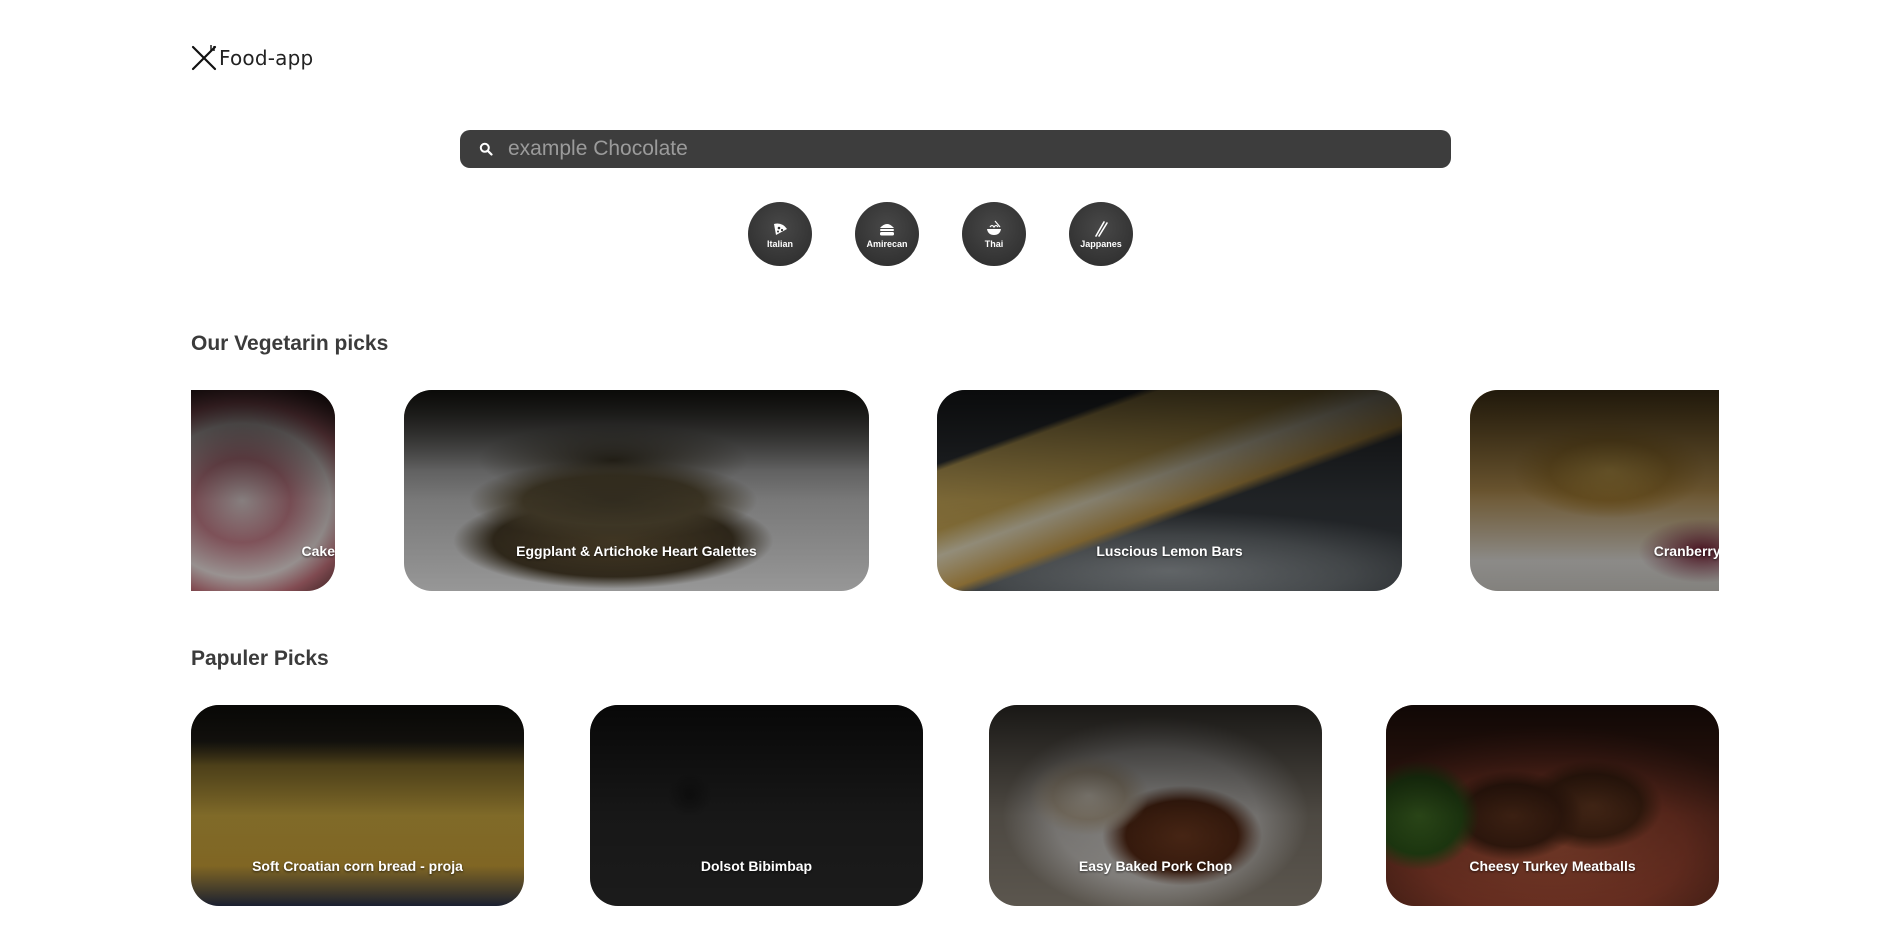 Image resolution: width=1896 pixels, height=947 pixels. What do you see at coordinates (290, 343) in the screenshot?
I see `vegetarian-section-title: Our Vegetarin picks` at bounding box center [290, 343].